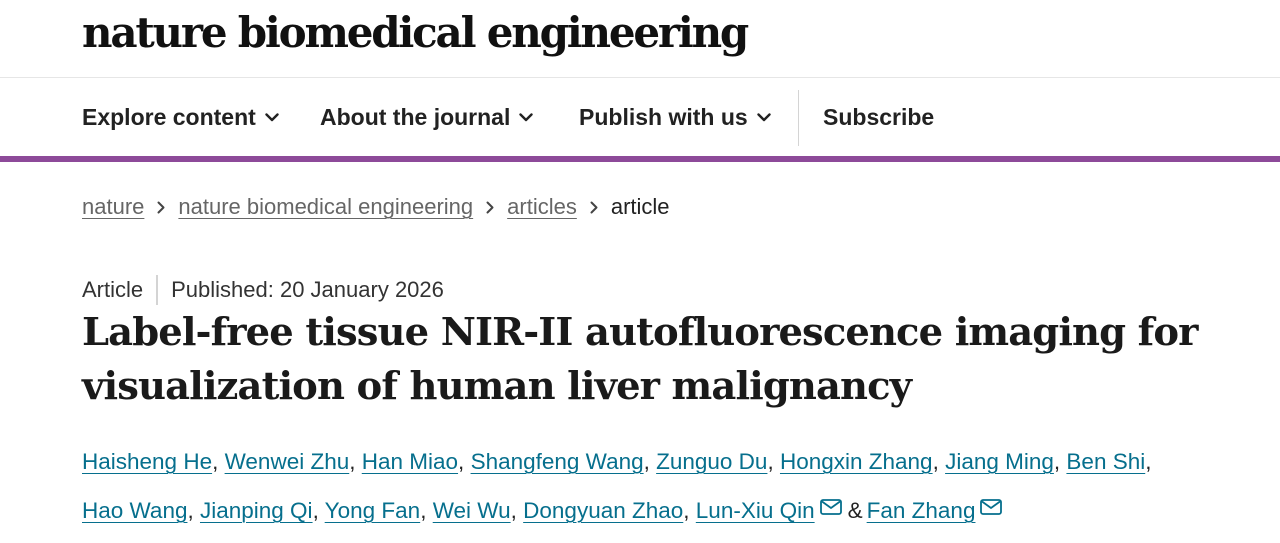 The width and height of the screenshot is (1280, 543). I want to click on author-link: Hao Wang, so click(134, 510).